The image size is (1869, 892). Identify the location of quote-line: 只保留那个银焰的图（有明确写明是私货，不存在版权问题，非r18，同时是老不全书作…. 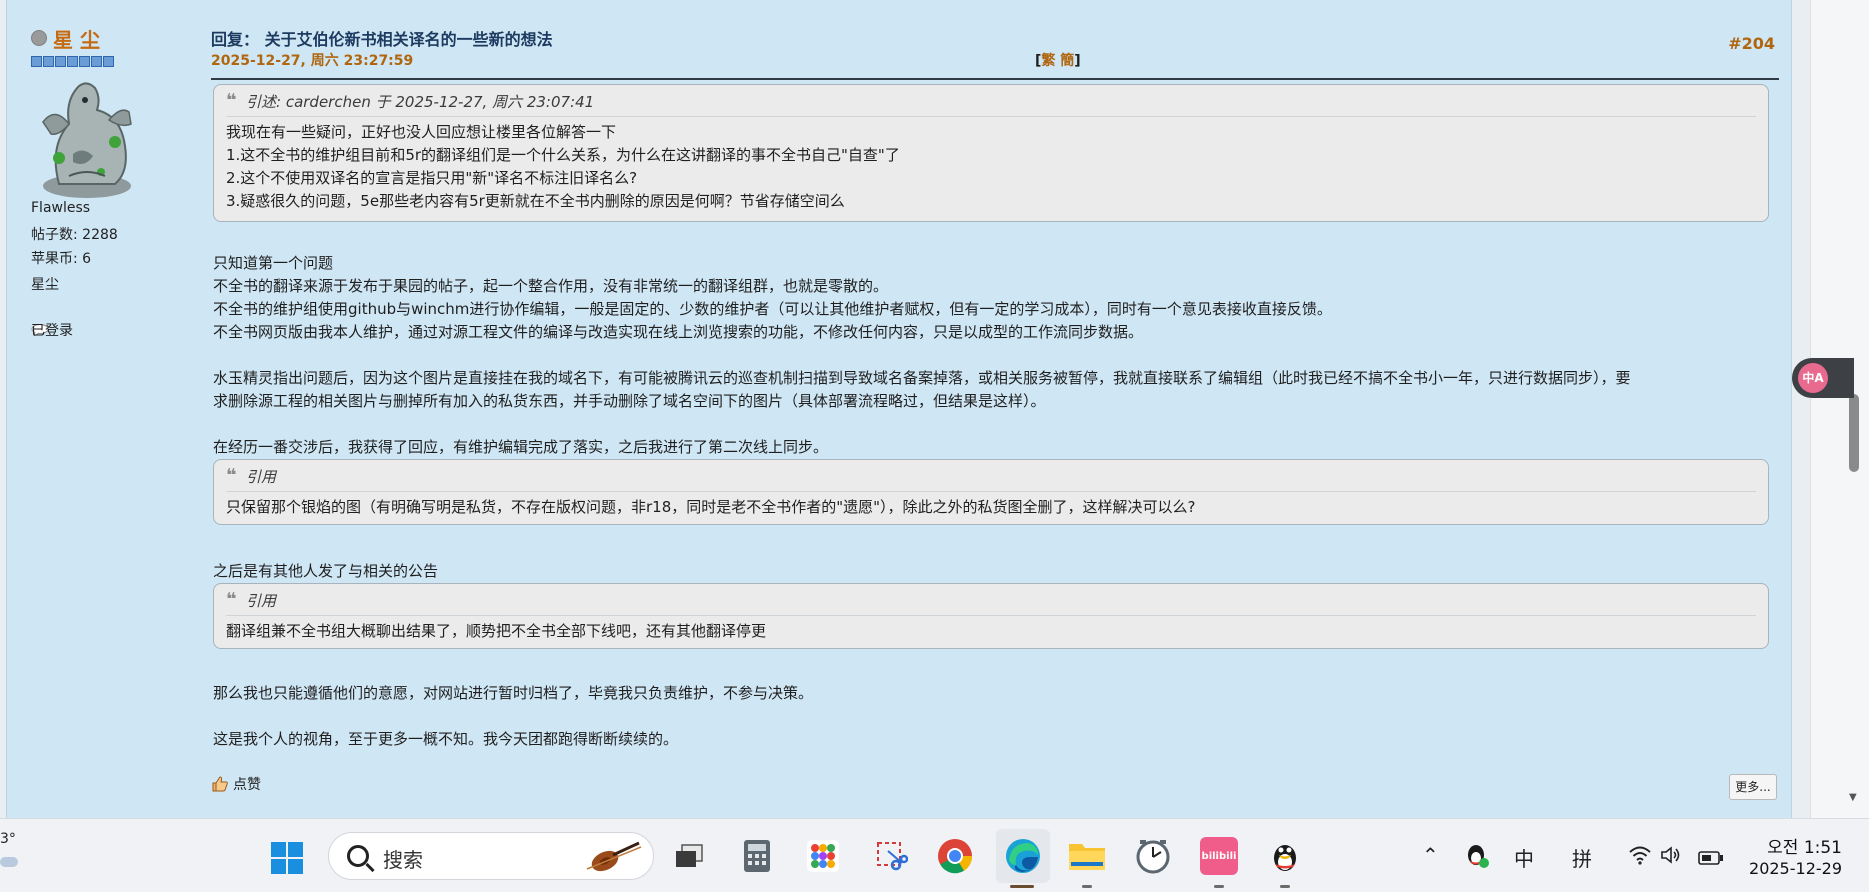
(711, 507).